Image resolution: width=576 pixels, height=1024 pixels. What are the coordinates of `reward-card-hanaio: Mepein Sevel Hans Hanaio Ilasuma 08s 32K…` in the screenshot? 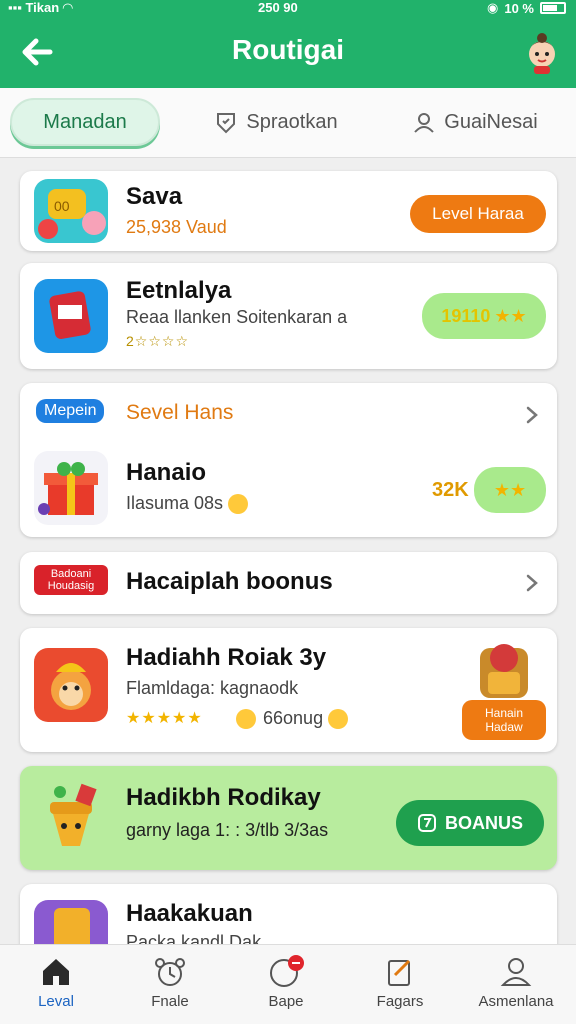 It's located at (288, 460).